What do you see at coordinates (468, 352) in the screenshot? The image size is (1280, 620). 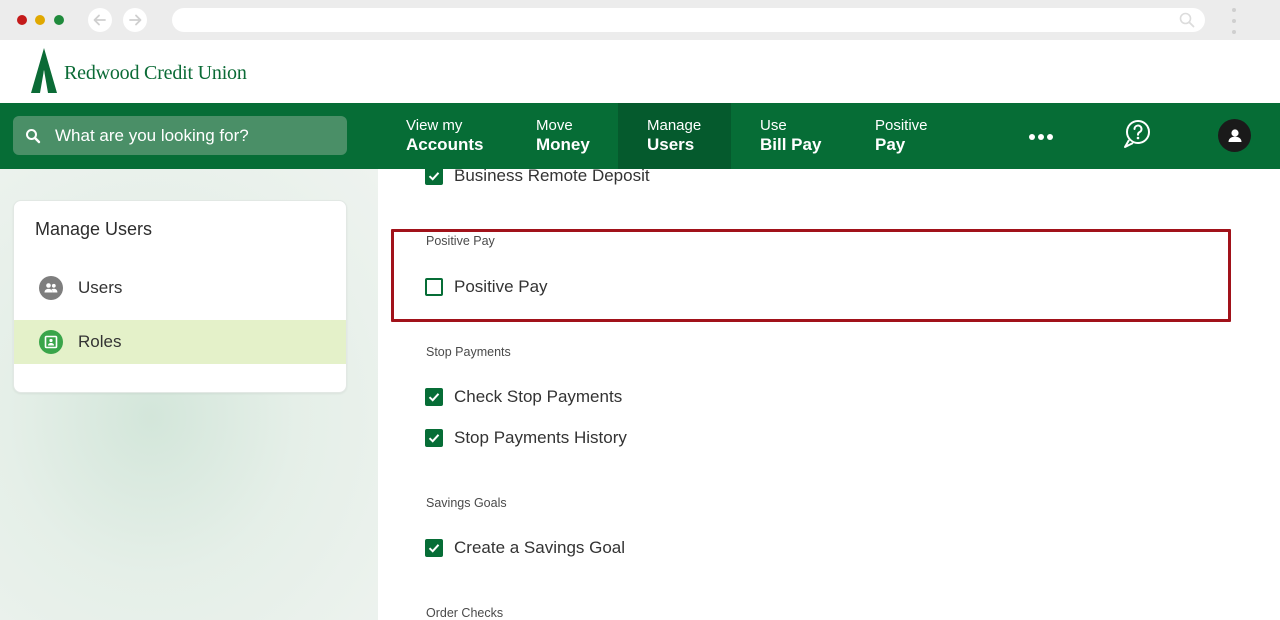 I see `section-heading-stop-payments: Stop Payments` at bounding box center [468, 352].